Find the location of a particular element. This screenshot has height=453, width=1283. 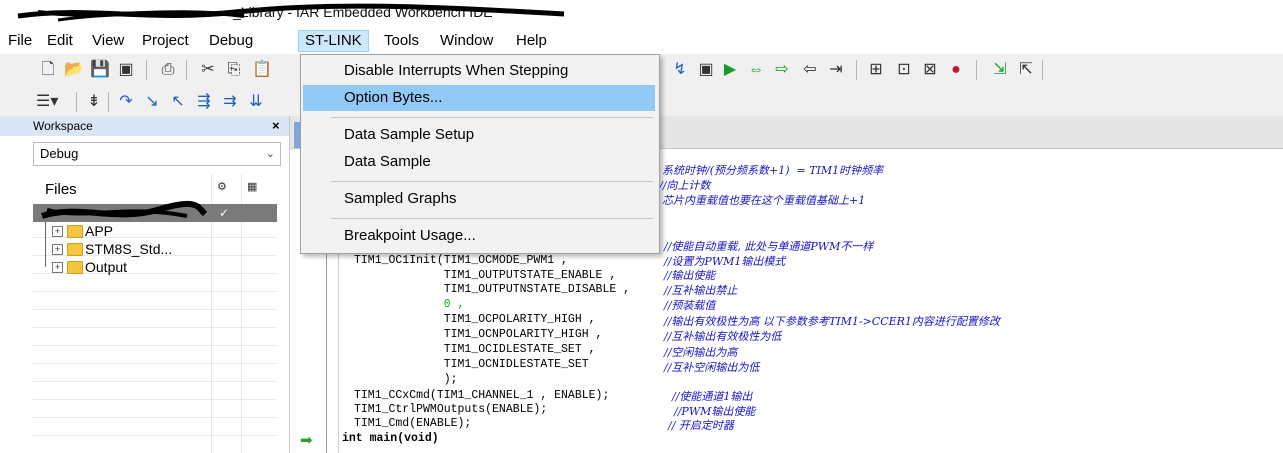

workspace-title: Workspace is located at coordinates (63, 126).